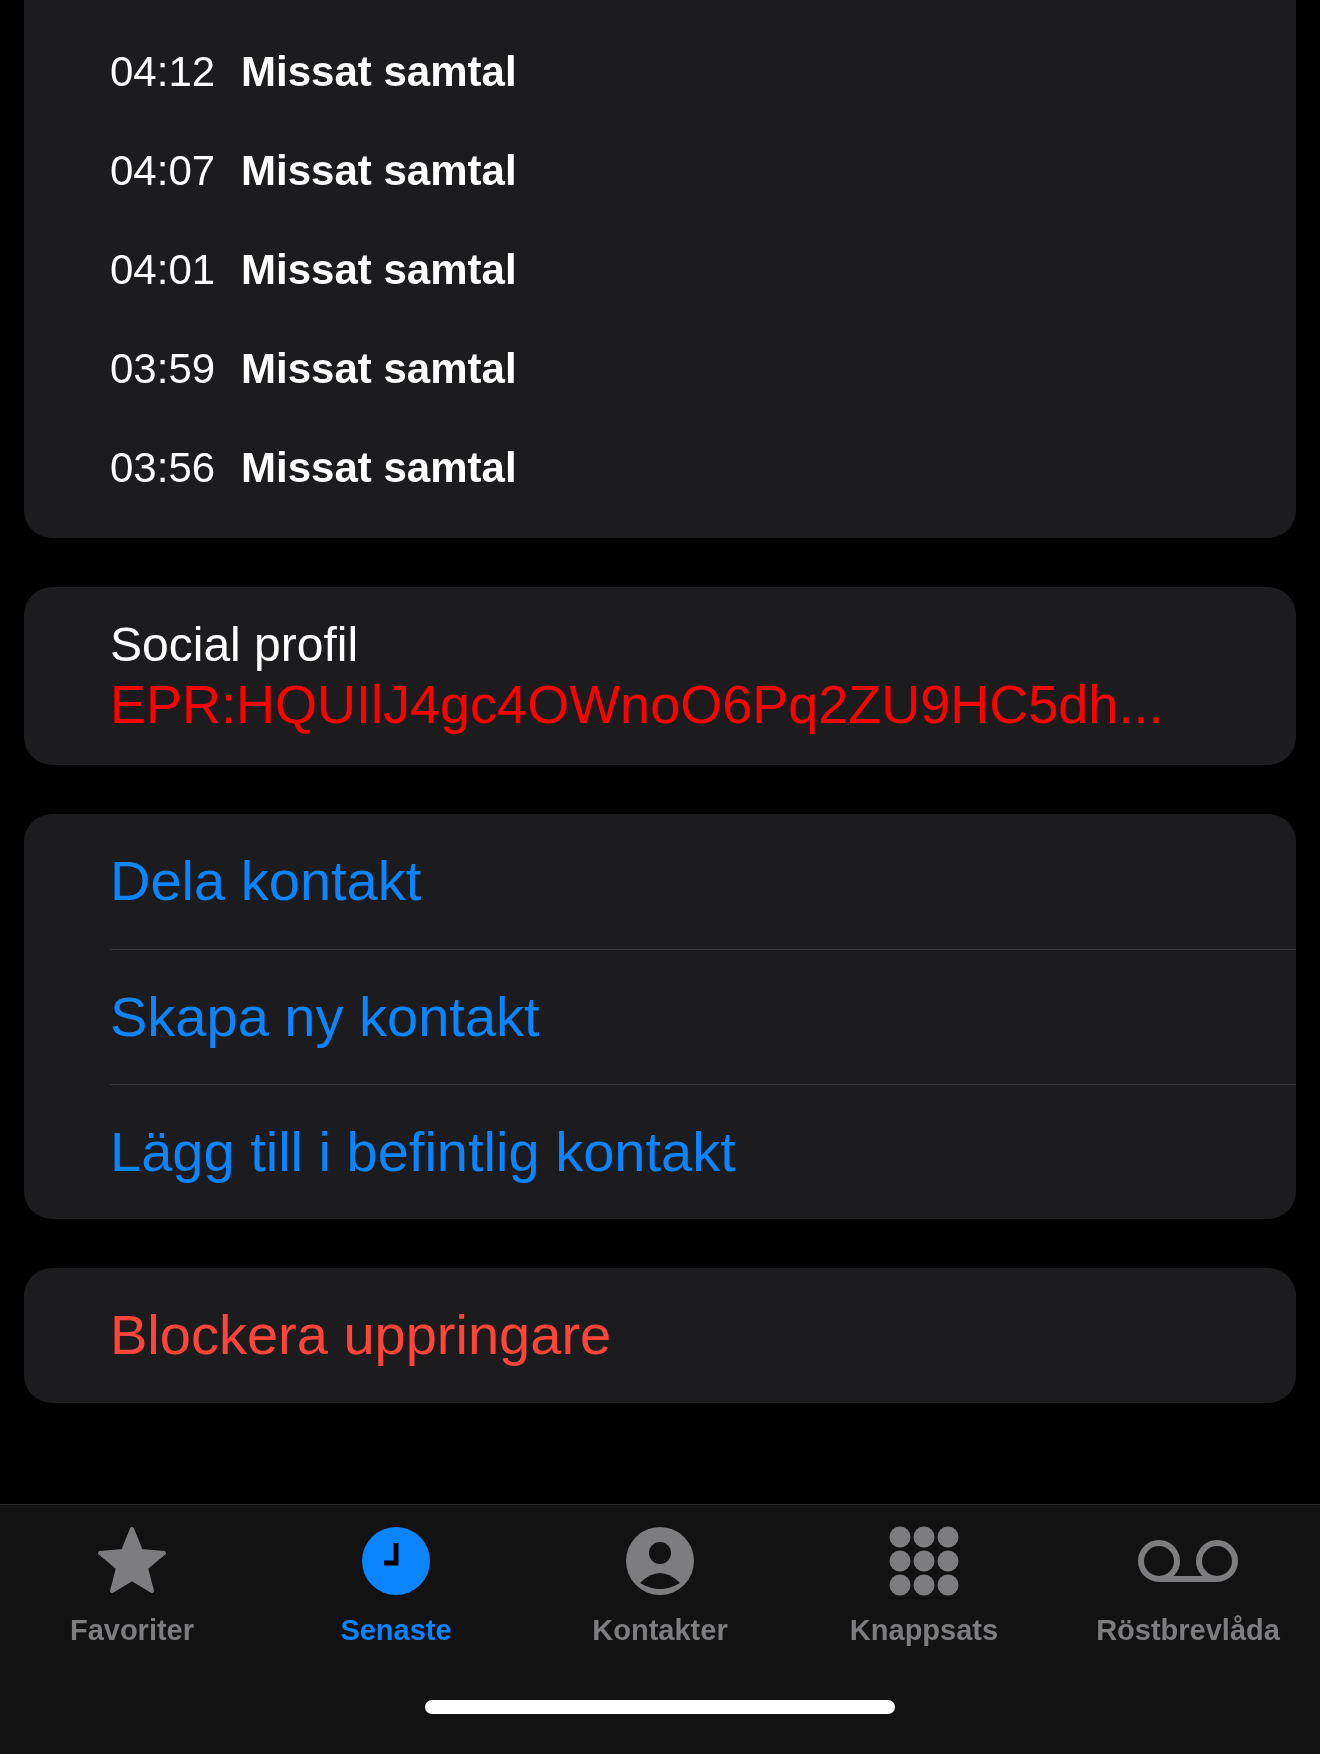  What do you see at coordinates (163, 369) in the screenshot?
I see `call-time: 03:59` at bounding box center [163, 369].